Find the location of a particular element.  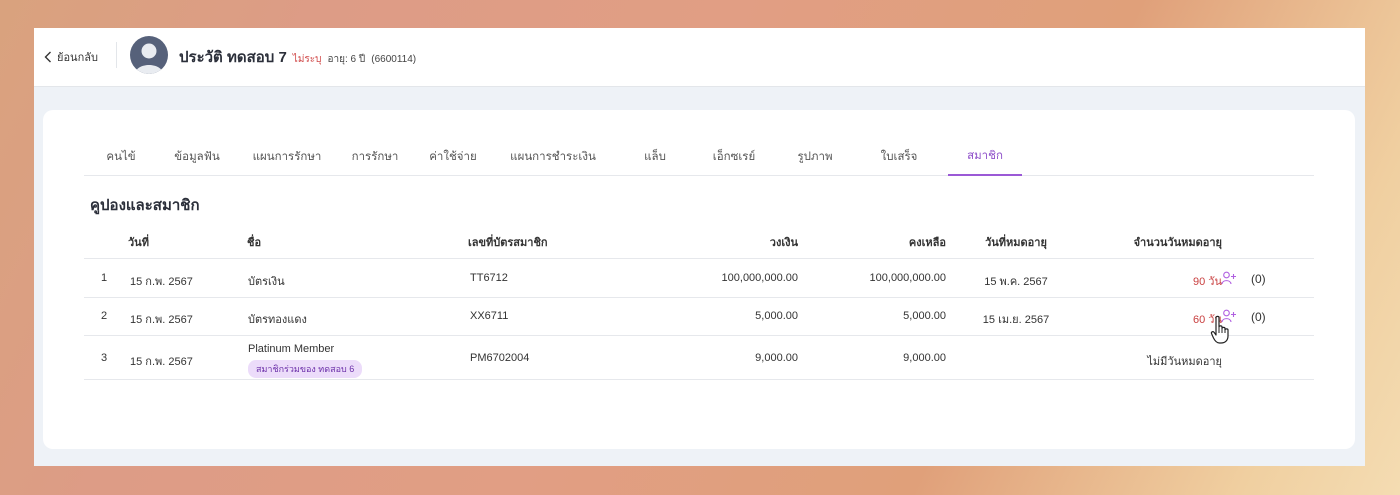

tab-photos: รูปภาพ is located at coordinates (815, 156).